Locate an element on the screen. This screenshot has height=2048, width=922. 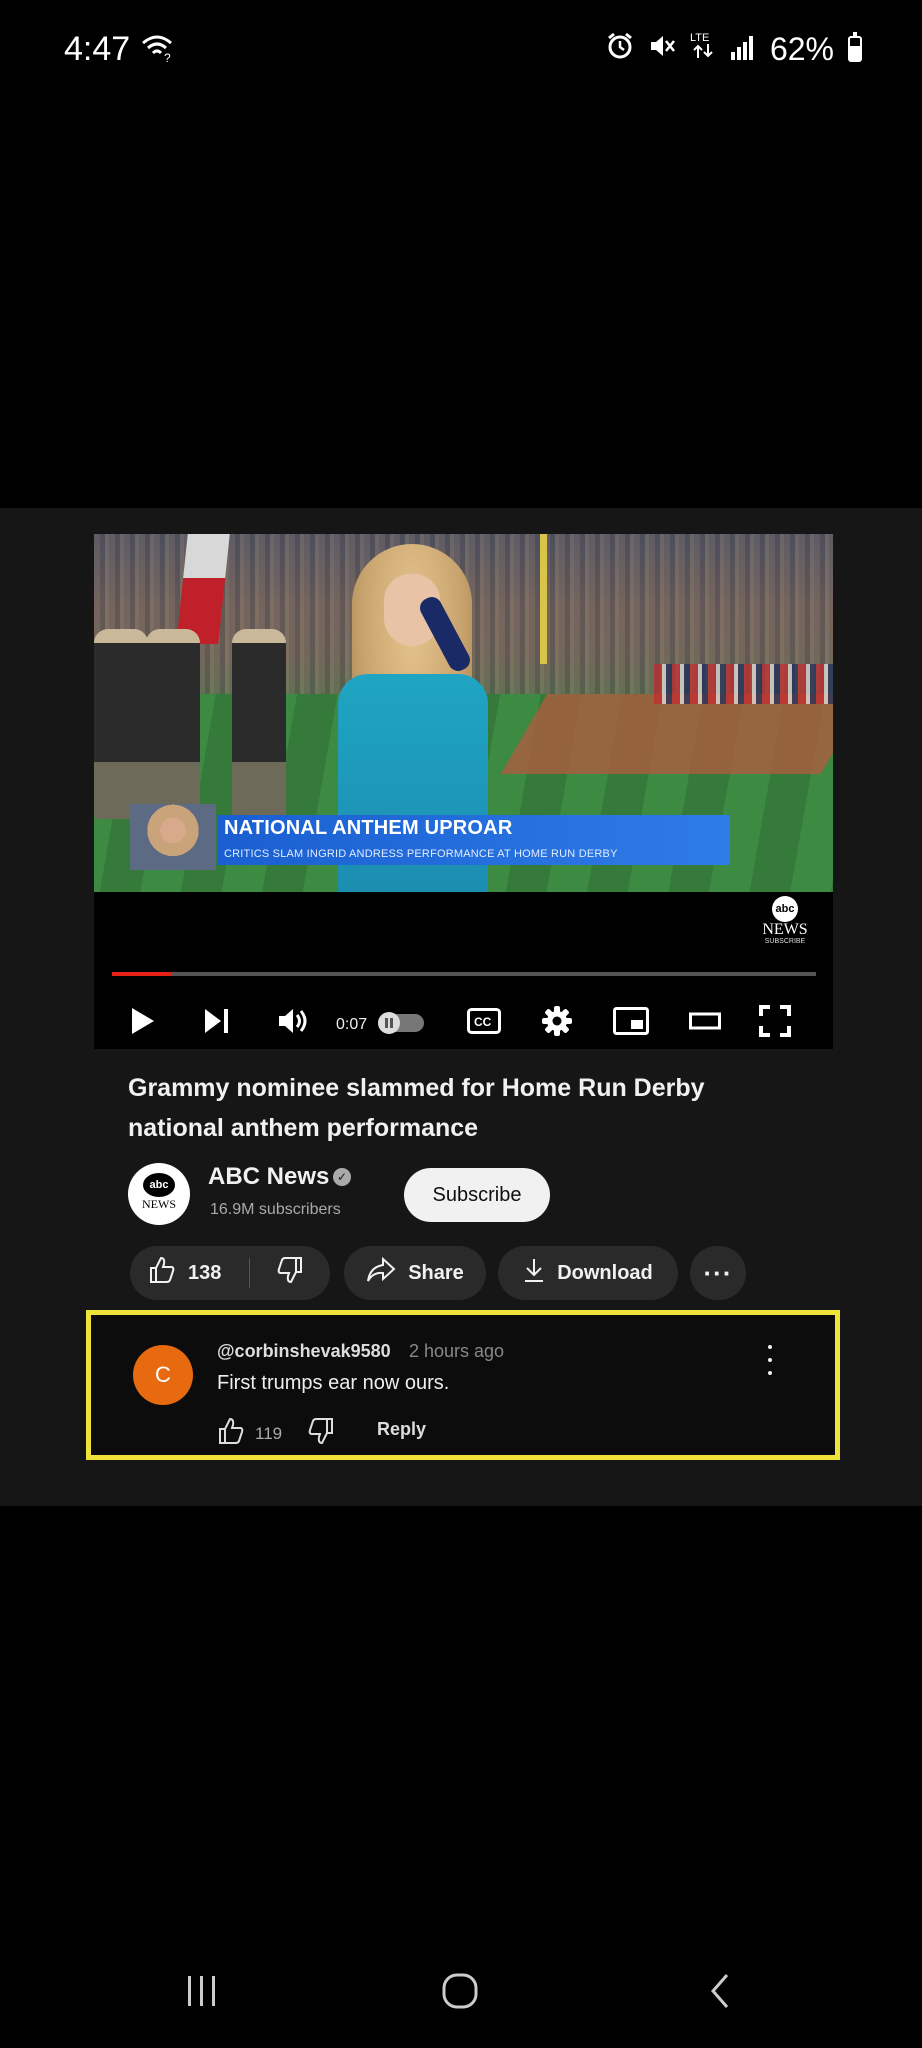
comment-thumbs-down-icon is located at coordinates (321, 1433).